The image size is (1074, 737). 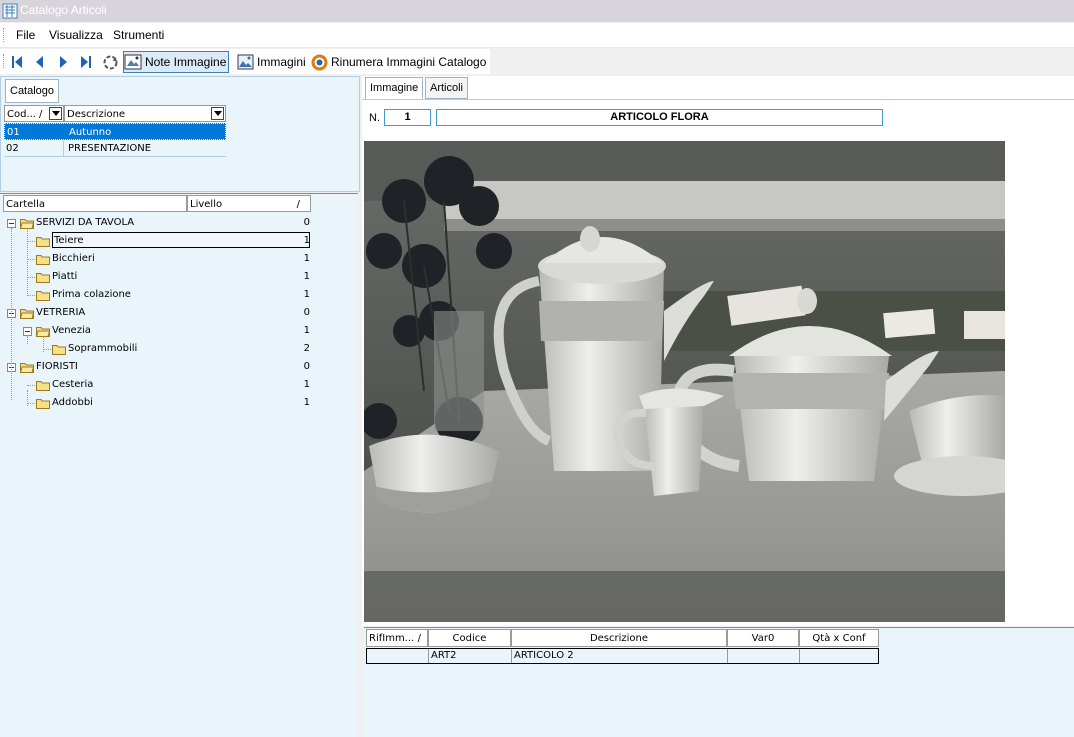 I want to click on tree-node-label: Soprammobili, so click(x=103, y=348).